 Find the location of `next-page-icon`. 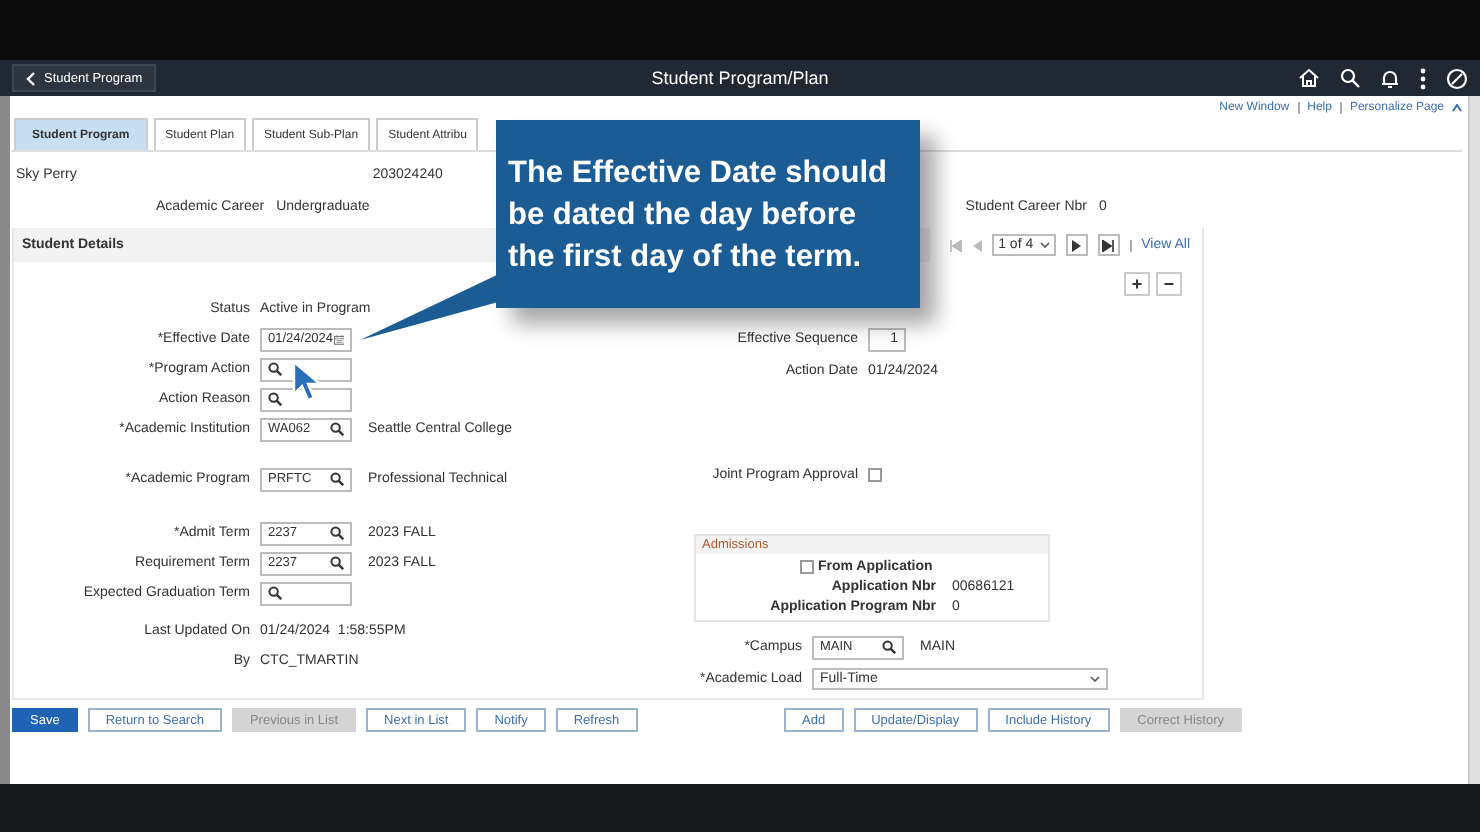

next-page-icon is located at coordinates (1076, 245).